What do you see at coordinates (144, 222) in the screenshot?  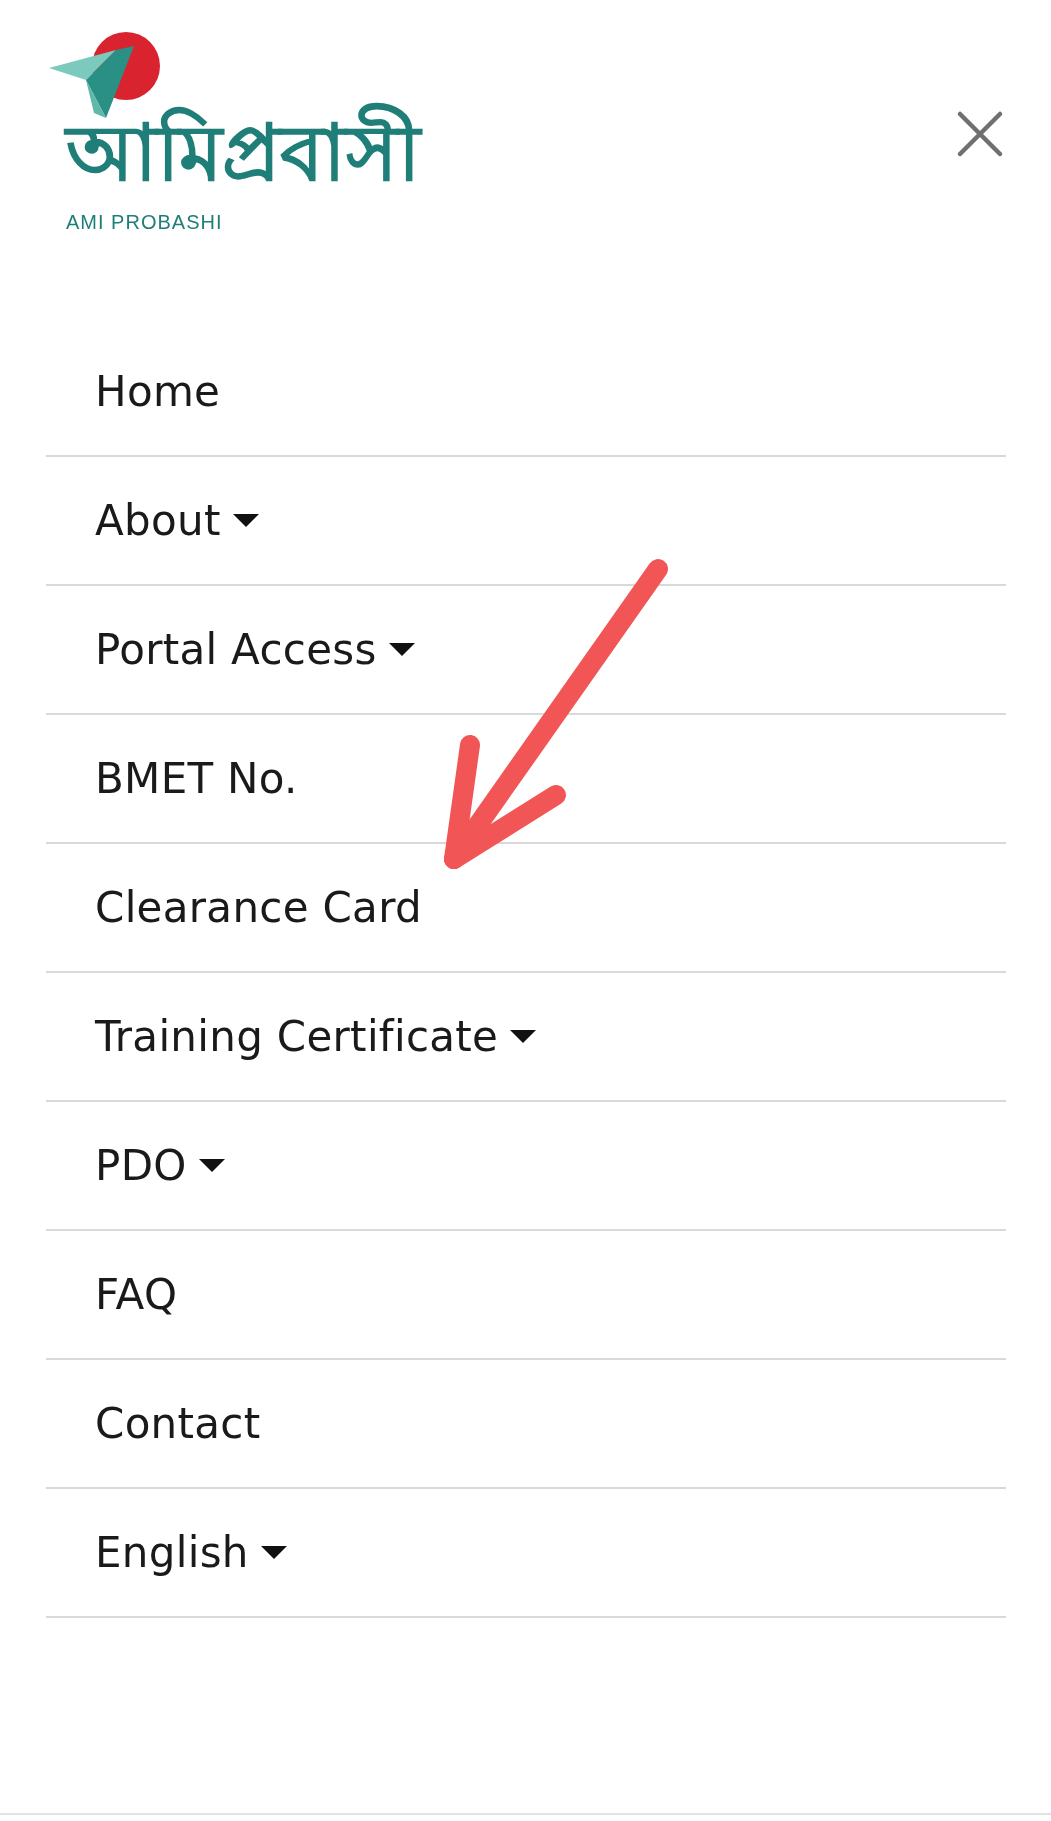 I see `logo-caption: AMI PROBASHI` at bounding box center [144, 222].